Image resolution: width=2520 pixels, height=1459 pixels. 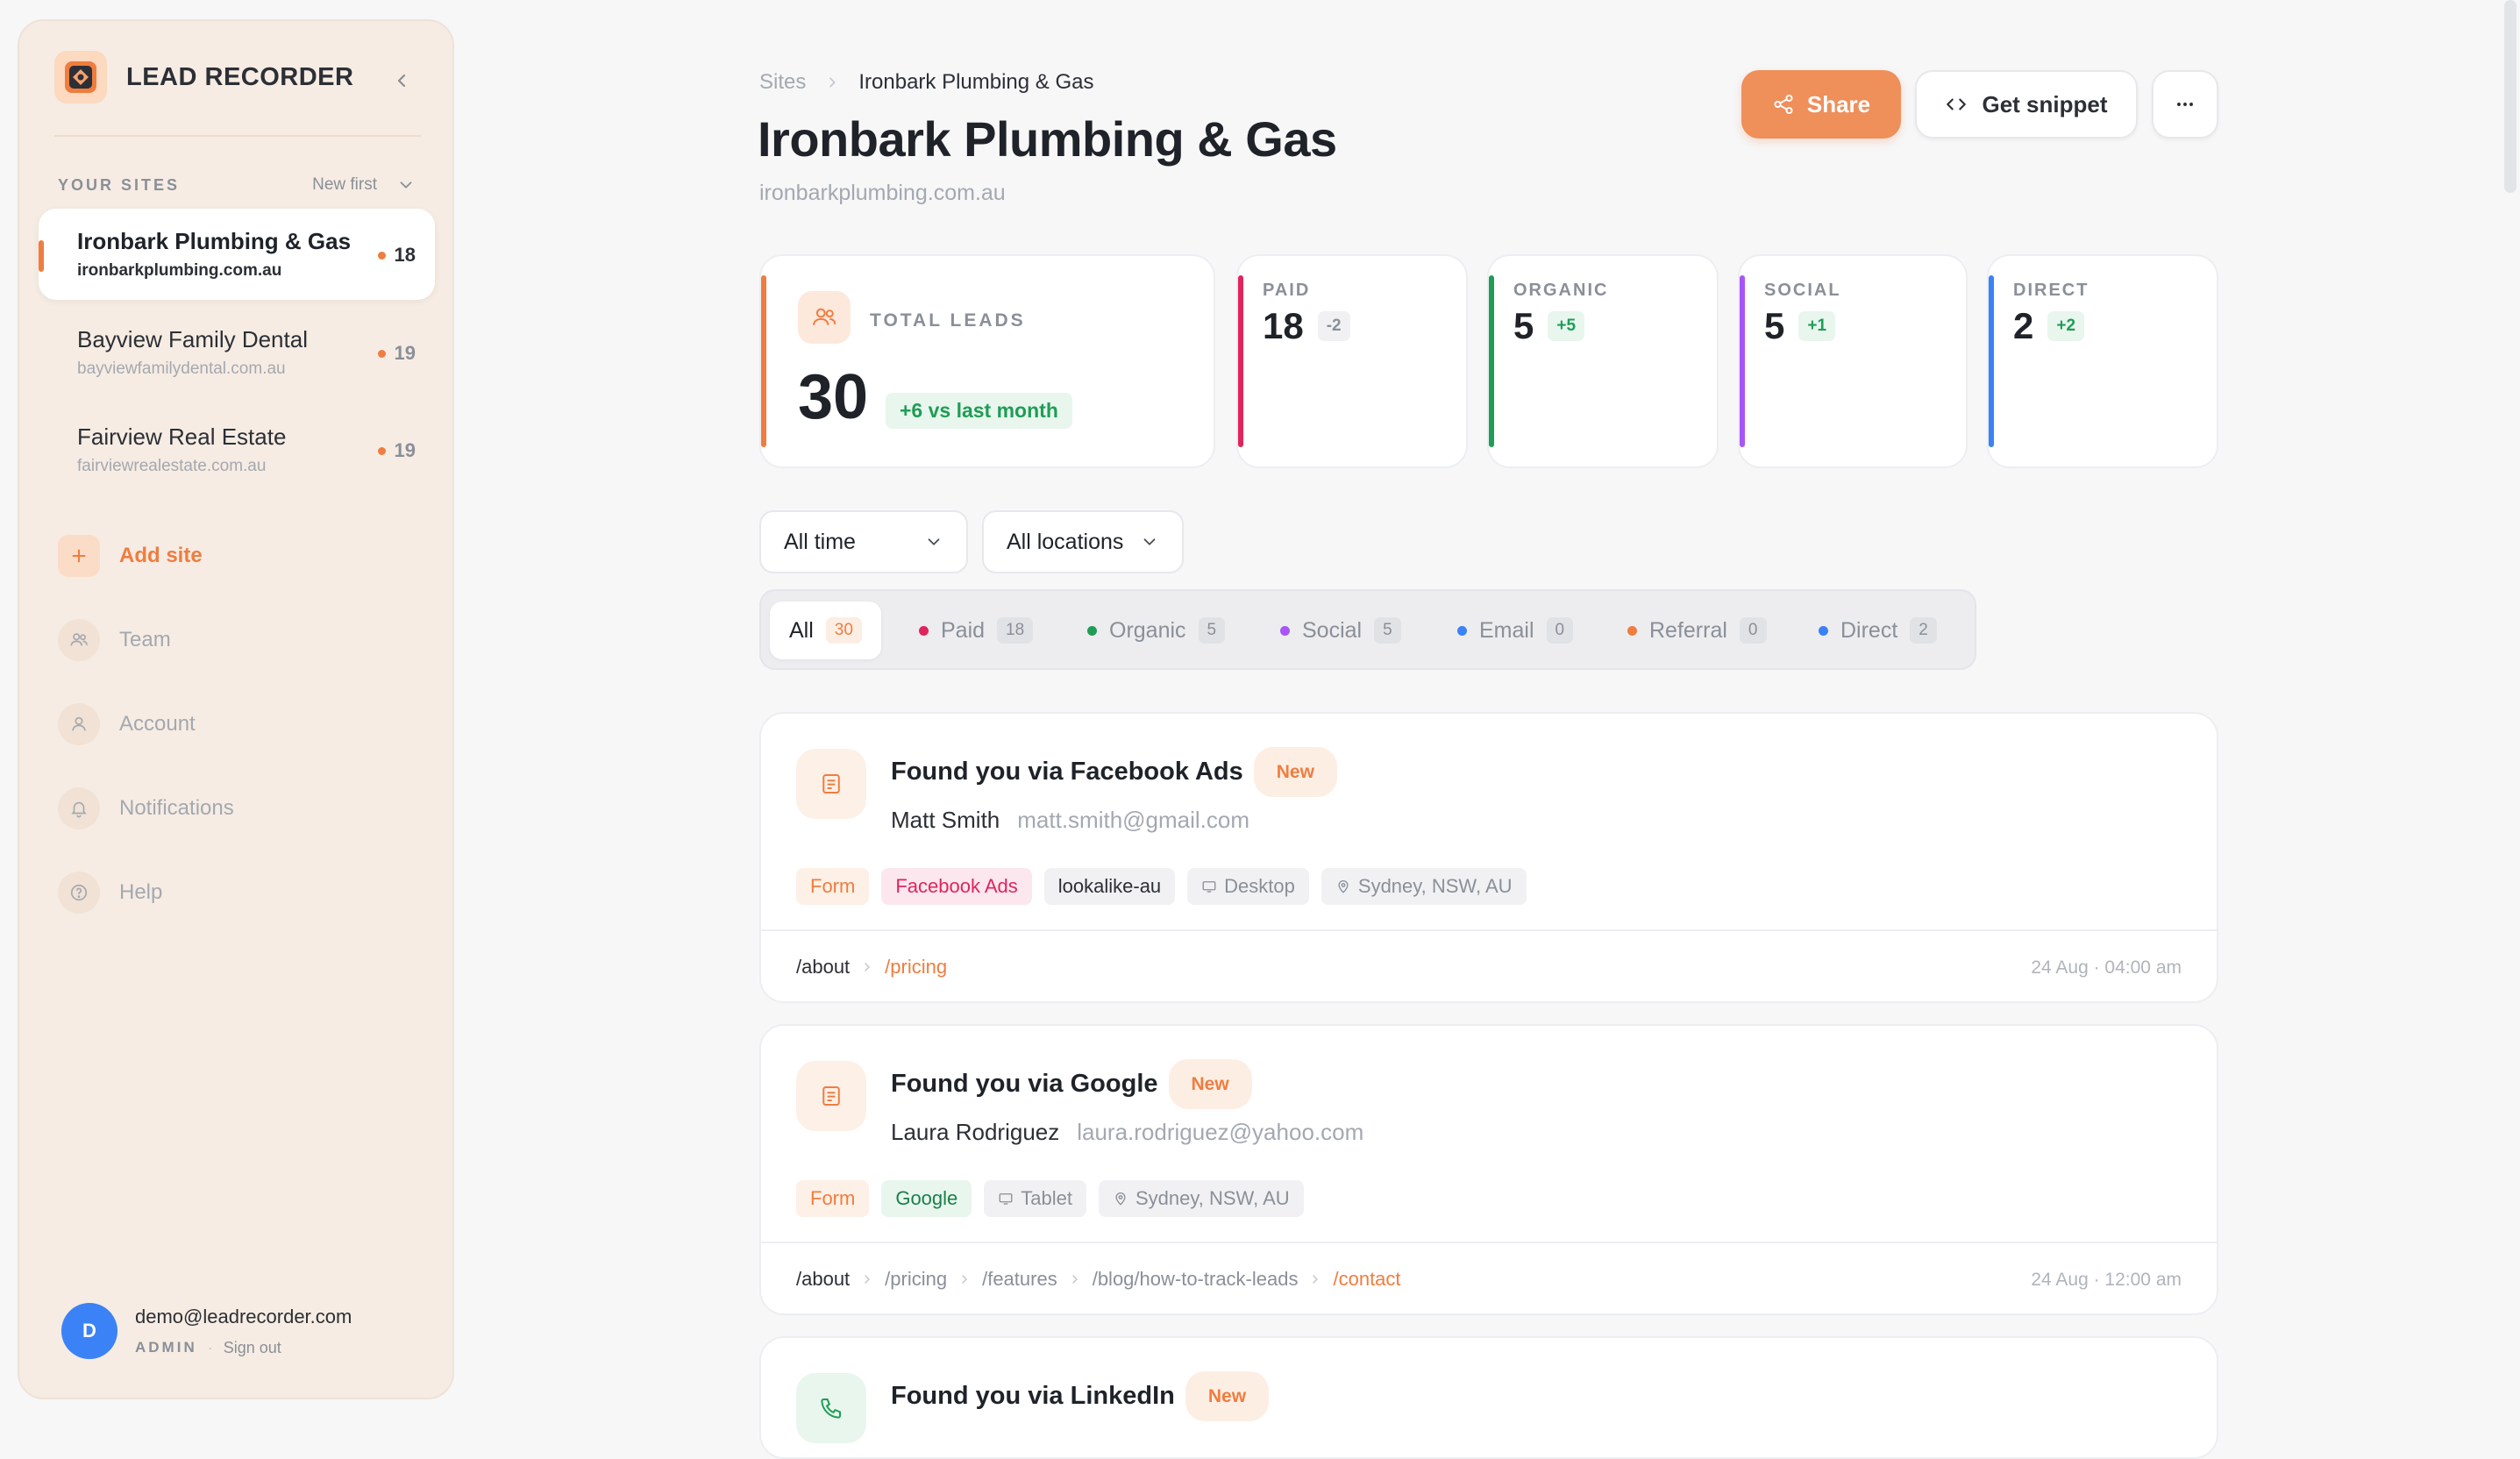 I want to click on user-role: ADMIN, so click(x=166, y=1347).